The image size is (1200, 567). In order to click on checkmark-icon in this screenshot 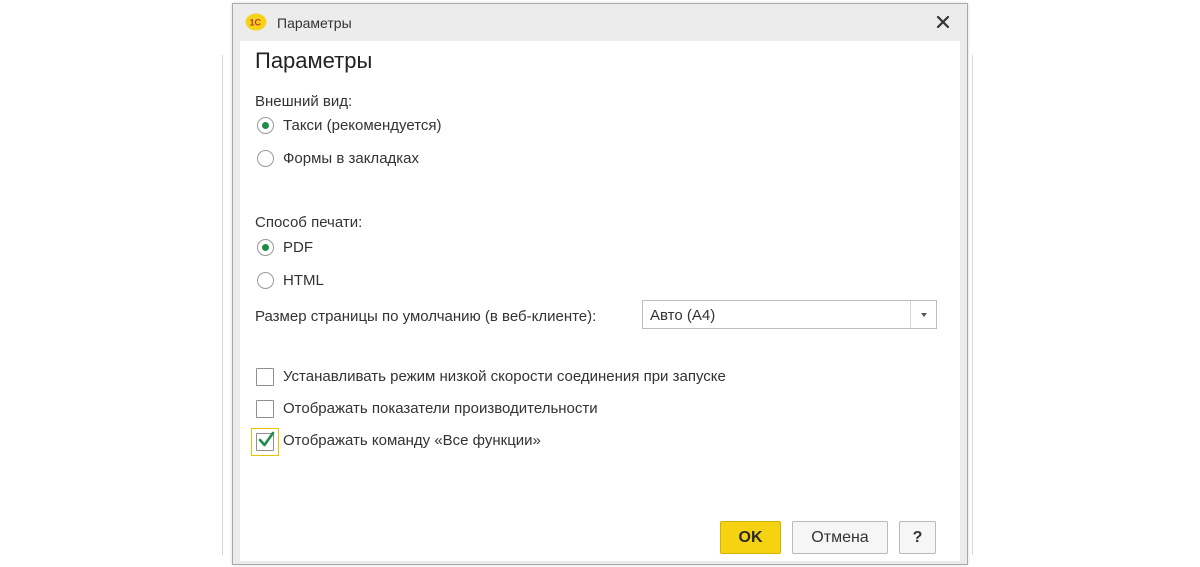, I will do `click(266, 439)`.